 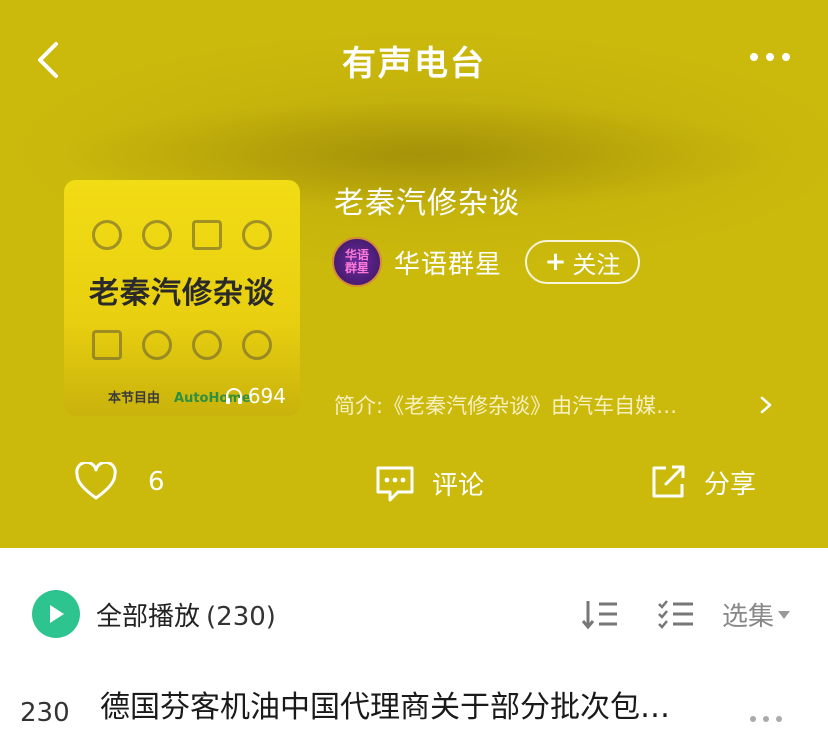 I want to click on episodes-select: 选集, so click(x=756, y=614).